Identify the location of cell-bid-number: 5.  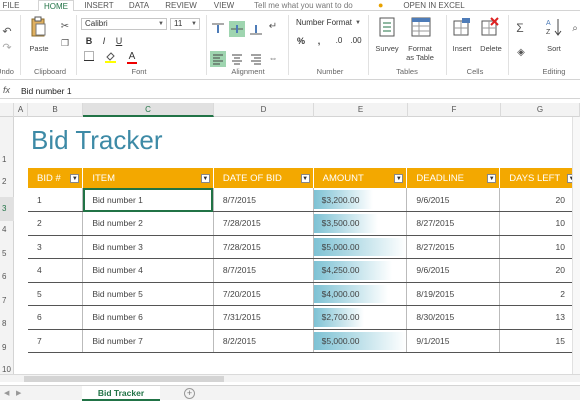
(56, 294).